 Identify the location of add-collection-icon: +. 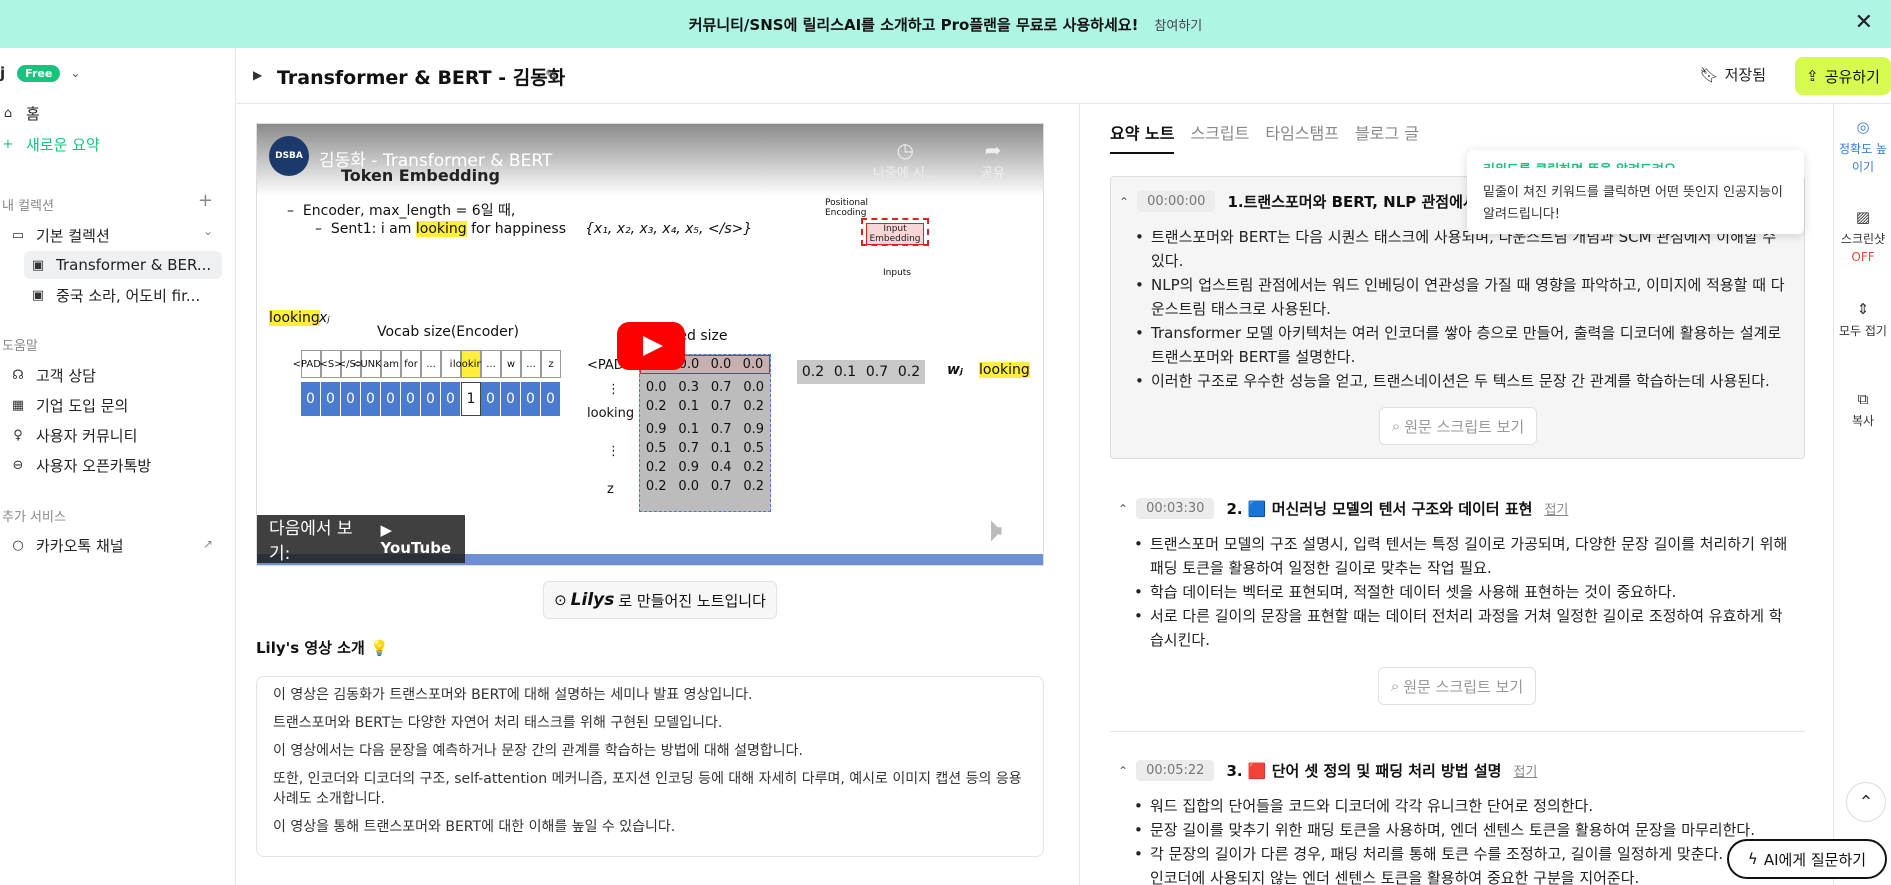
(205, 200).